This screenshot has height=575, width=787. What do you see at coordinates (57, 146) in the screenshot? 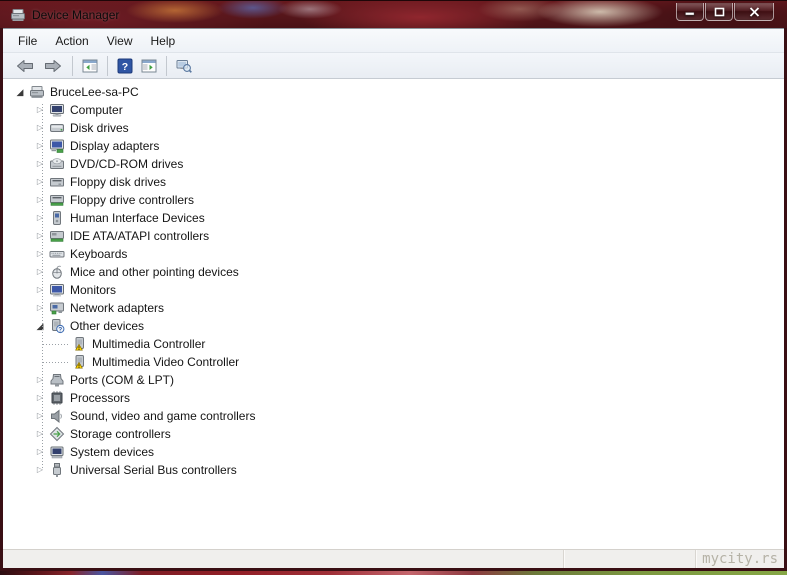
I see `display-adapter-icon` at bounding box center [57, 146].